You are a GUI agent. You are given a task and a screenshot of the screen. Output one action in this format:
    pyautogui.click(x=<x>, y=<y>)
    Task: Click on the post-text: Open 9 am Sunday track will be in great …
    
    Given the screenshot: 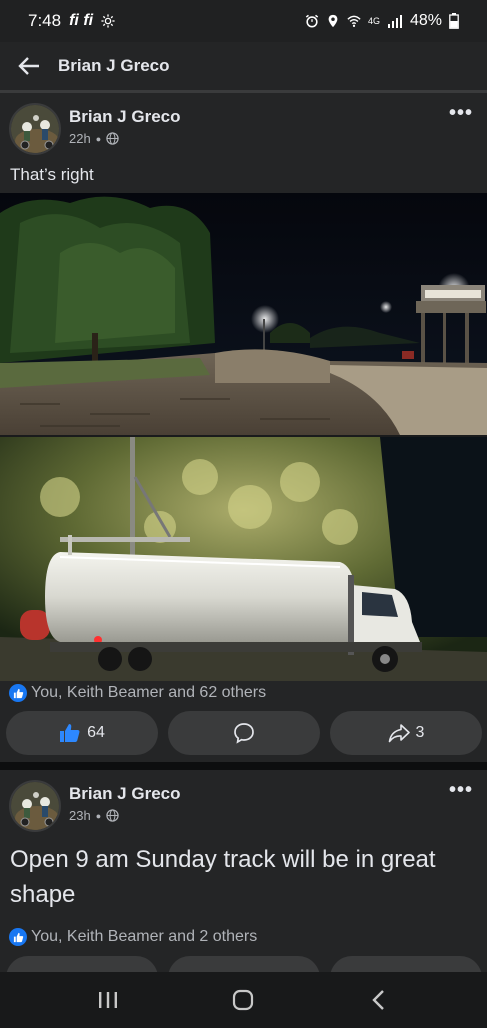 What is the action you would take?
    pyautogui.click(x=223, y=877)
    